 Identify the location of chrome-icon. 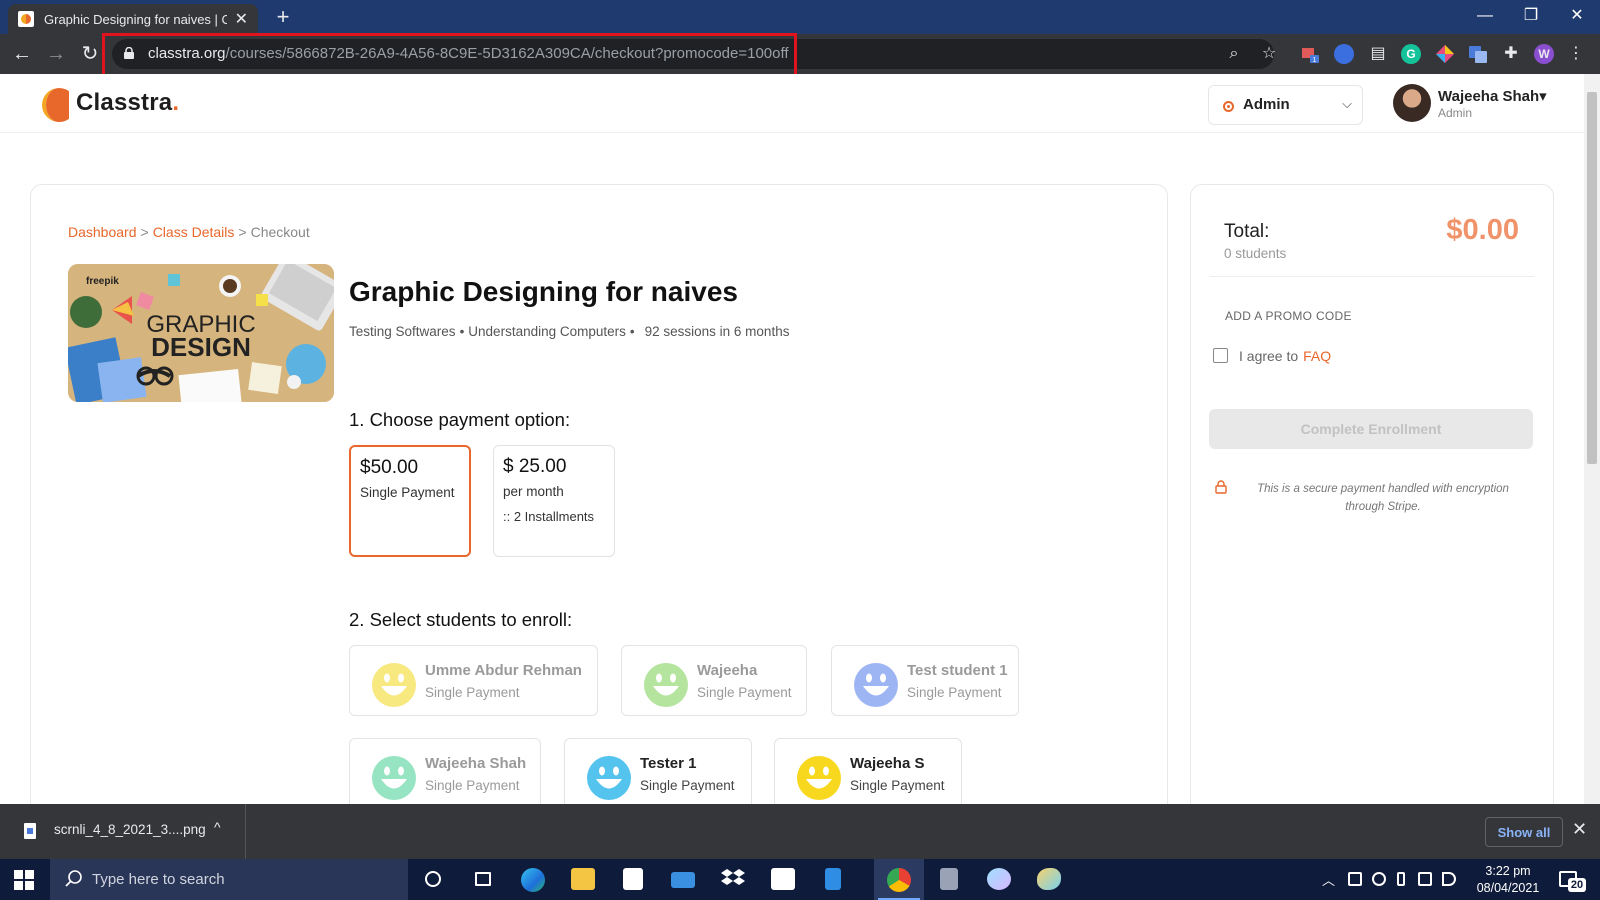
(899, 879).